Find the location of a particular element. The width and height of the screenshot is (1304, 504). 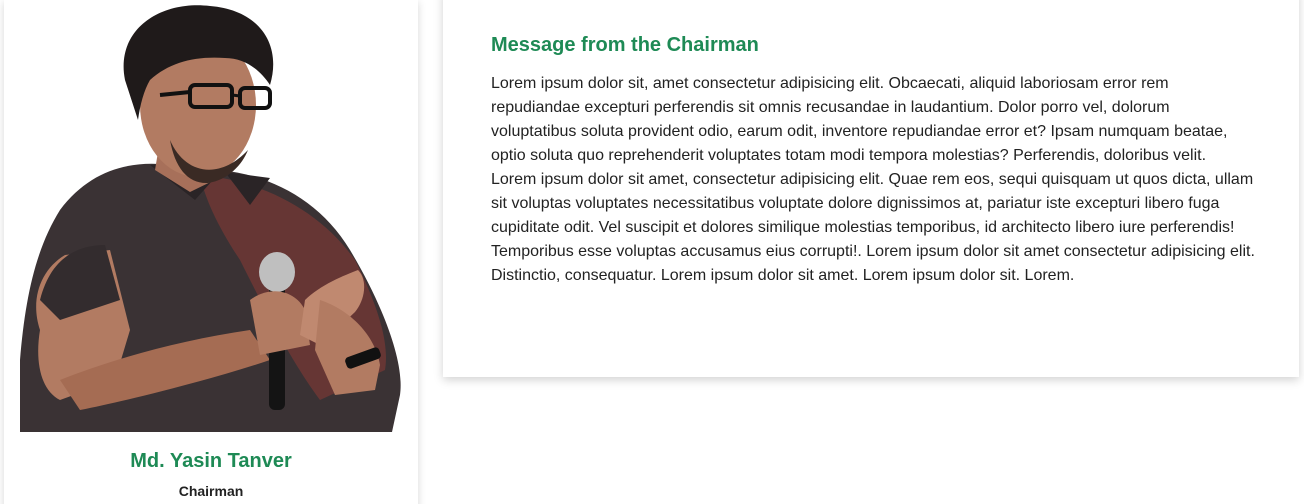

person-role: Chairman is located at coordinates (211, 491).